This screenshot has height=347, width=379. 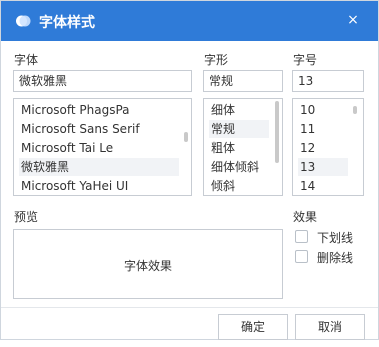 I want to click on strikethrough-label: 删除线, so click(x=335, y=257).